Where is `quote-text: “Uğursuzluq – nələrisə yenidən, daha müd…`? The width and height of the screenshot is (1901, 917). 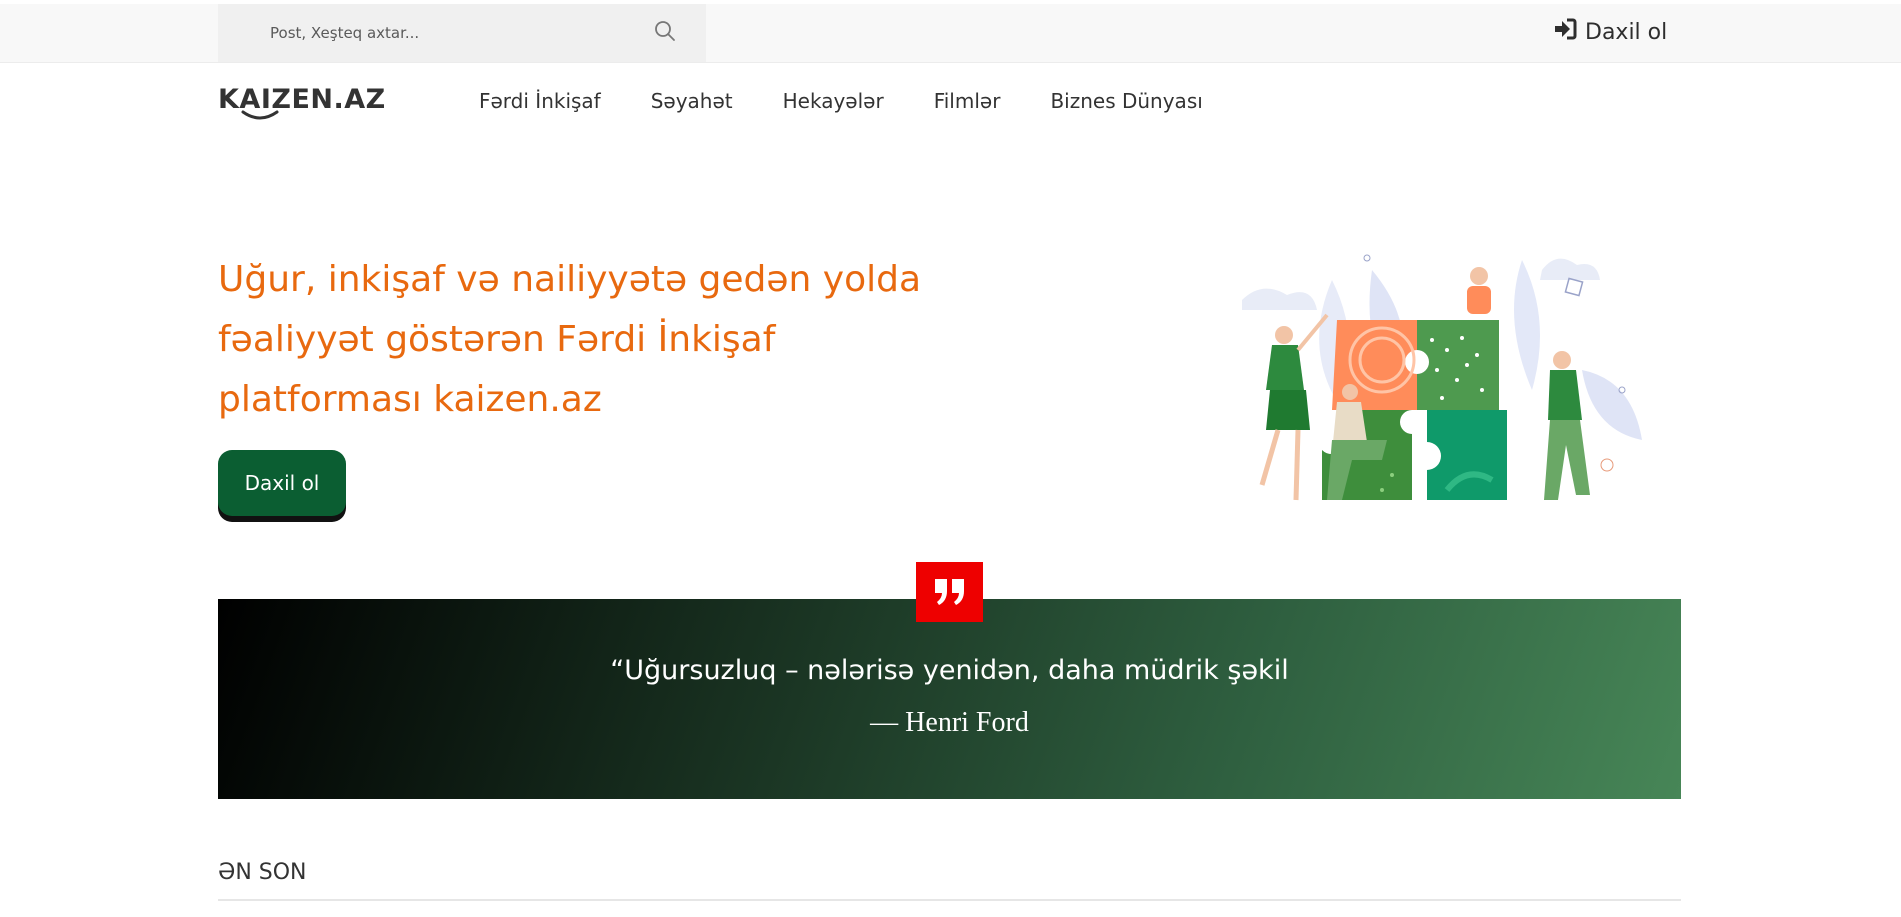
quote-text: “Uğursuzluq – nələrisə yenidən, daha müd… is located at coordinates (949, 670).